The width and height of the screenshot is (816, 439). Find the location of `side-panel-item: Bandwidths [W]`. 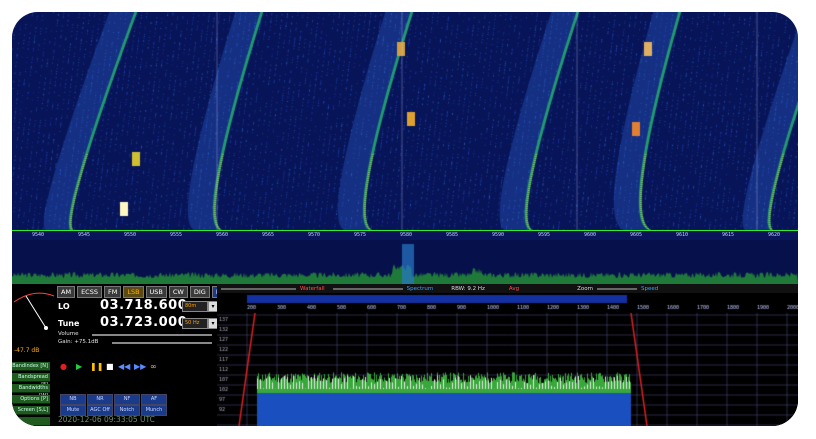

side-panel-item: Bandwidths [W] is located at coordinates (31, 391).